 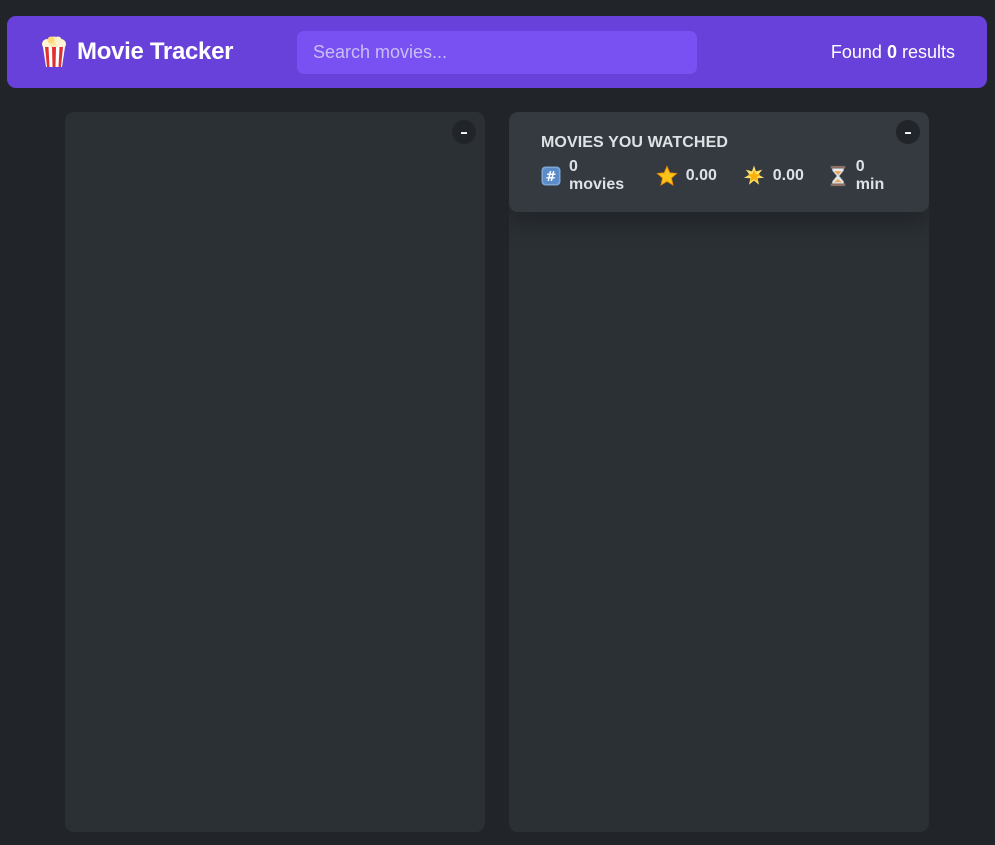 I want to click on stat-user-rating: 0.00, so click(x=785, y=176).